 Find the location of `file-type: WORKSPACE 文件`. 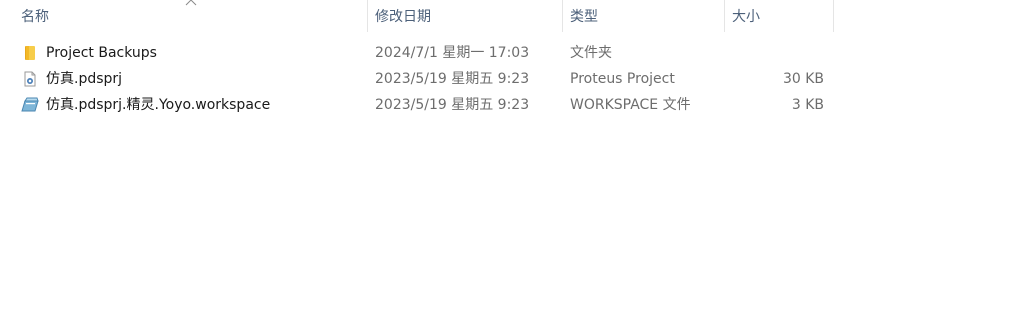

file-type: WORKSPACE 文件 is located at coordinates (630, 105).